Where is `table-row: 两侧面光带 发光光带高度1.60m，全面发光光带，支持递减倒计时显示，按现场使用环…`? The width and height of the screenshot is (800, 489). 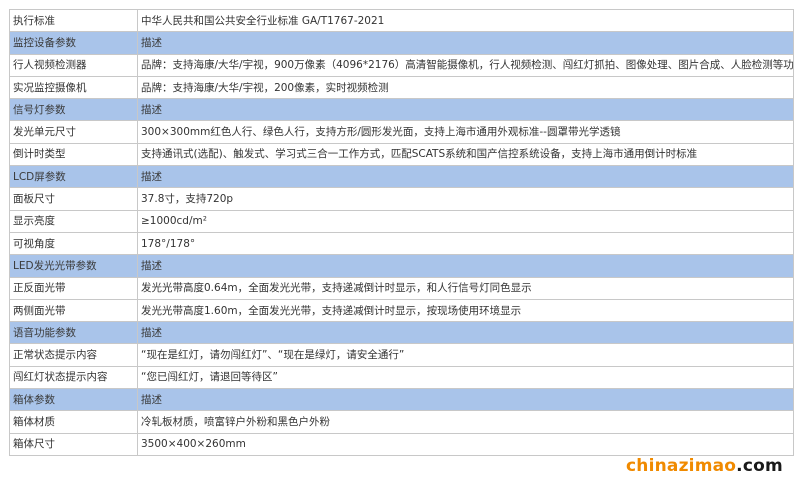 table-row: 两侧面光带 发光光带高度1.60m，全面发光光带，支持递减倒计时显示，按现场使用环… is located at coordinates (401, 310).